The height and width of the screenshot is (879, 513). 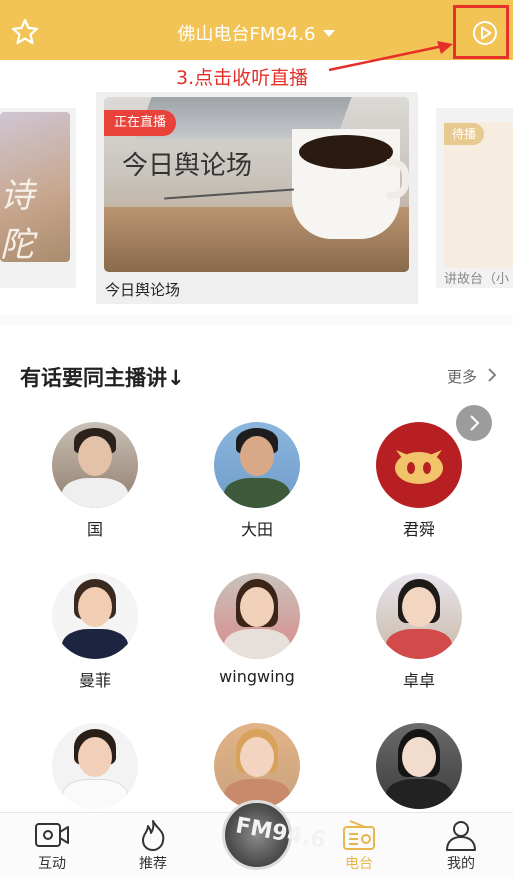 What do you see at coordinates (256, 320) in the screenshot?
I see `section-divider` at bounding box center [256, 320].